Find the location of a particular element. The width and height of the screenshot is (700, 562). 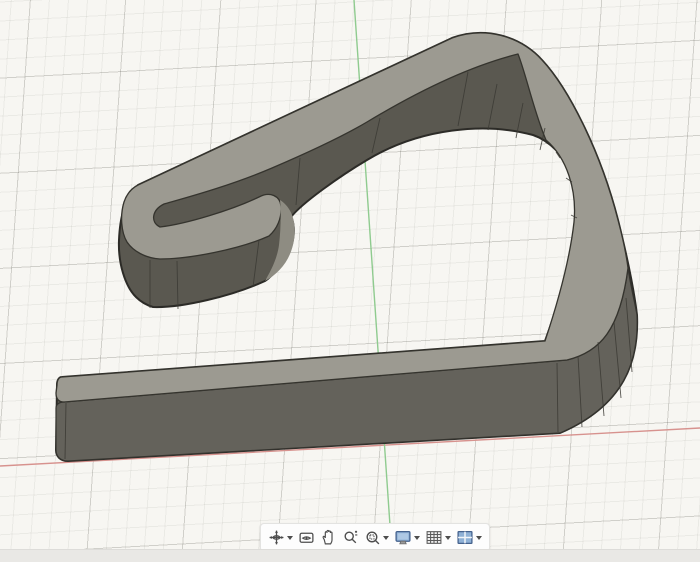

navigation-toolbar is located at coordinates (375, 537).